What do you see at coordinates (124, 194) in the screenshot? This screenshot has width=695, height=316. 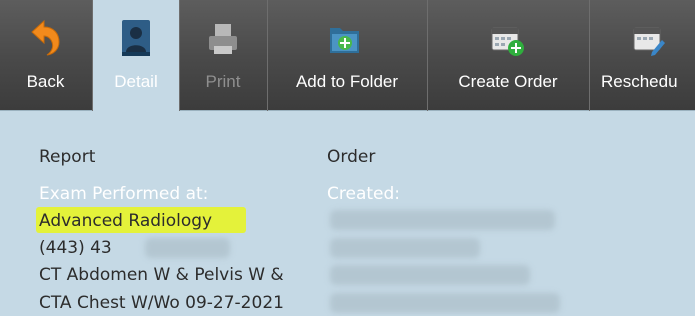 I see `exam-performed-label: Exam Performed at:` at bounding box center [124, 194].